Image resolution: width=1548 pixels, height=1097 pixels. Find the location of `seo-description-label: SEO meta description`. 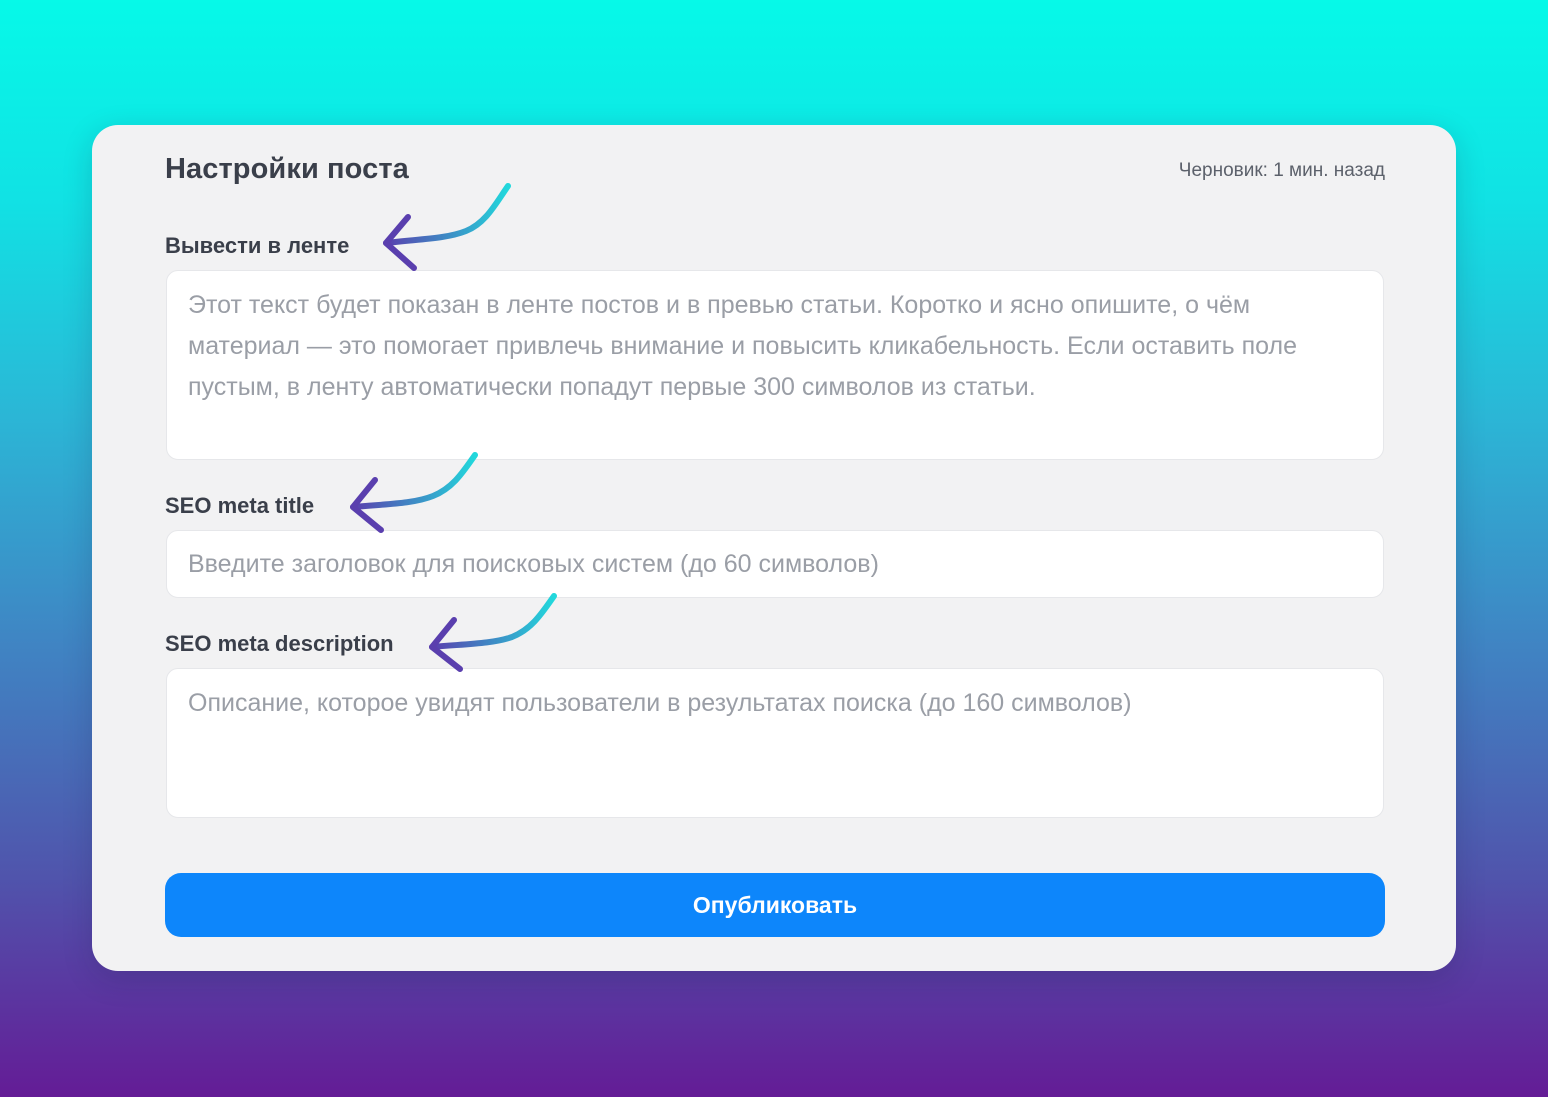

seo-description-label: SEO meta description is located at coordinates (279, 643).